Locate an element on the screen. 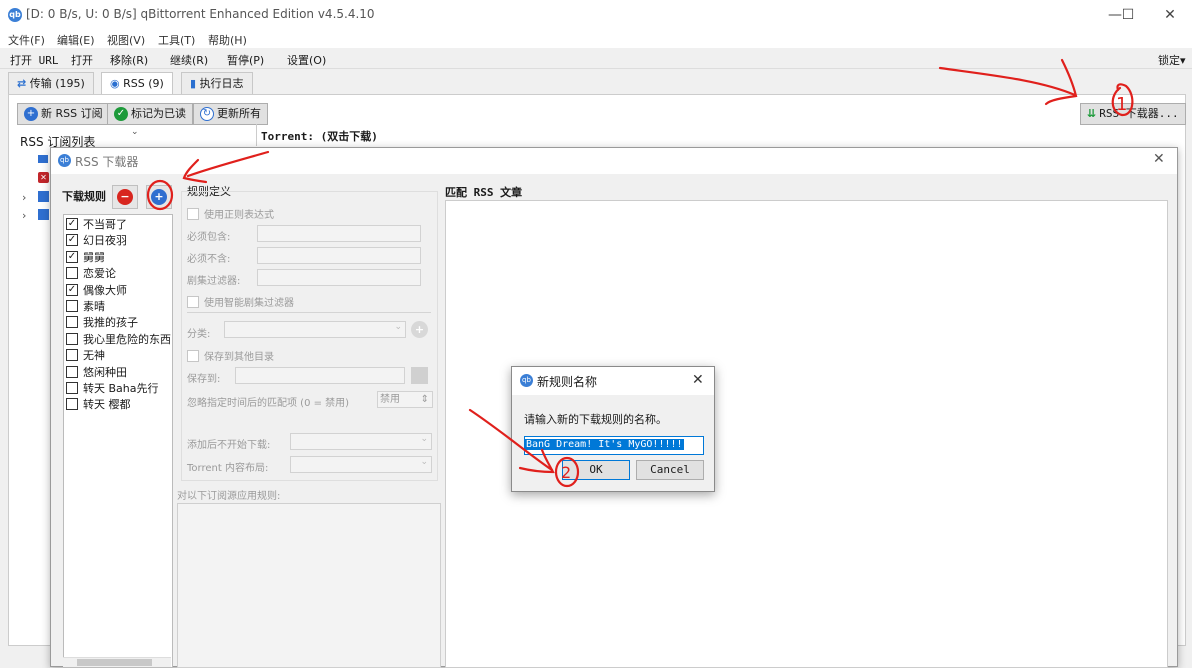  toolbar: 打开 URL 打开 移除(R) 继续(R) 暂停(P) 设置(O) 锁定▾ is located at coordinates (596, 58).